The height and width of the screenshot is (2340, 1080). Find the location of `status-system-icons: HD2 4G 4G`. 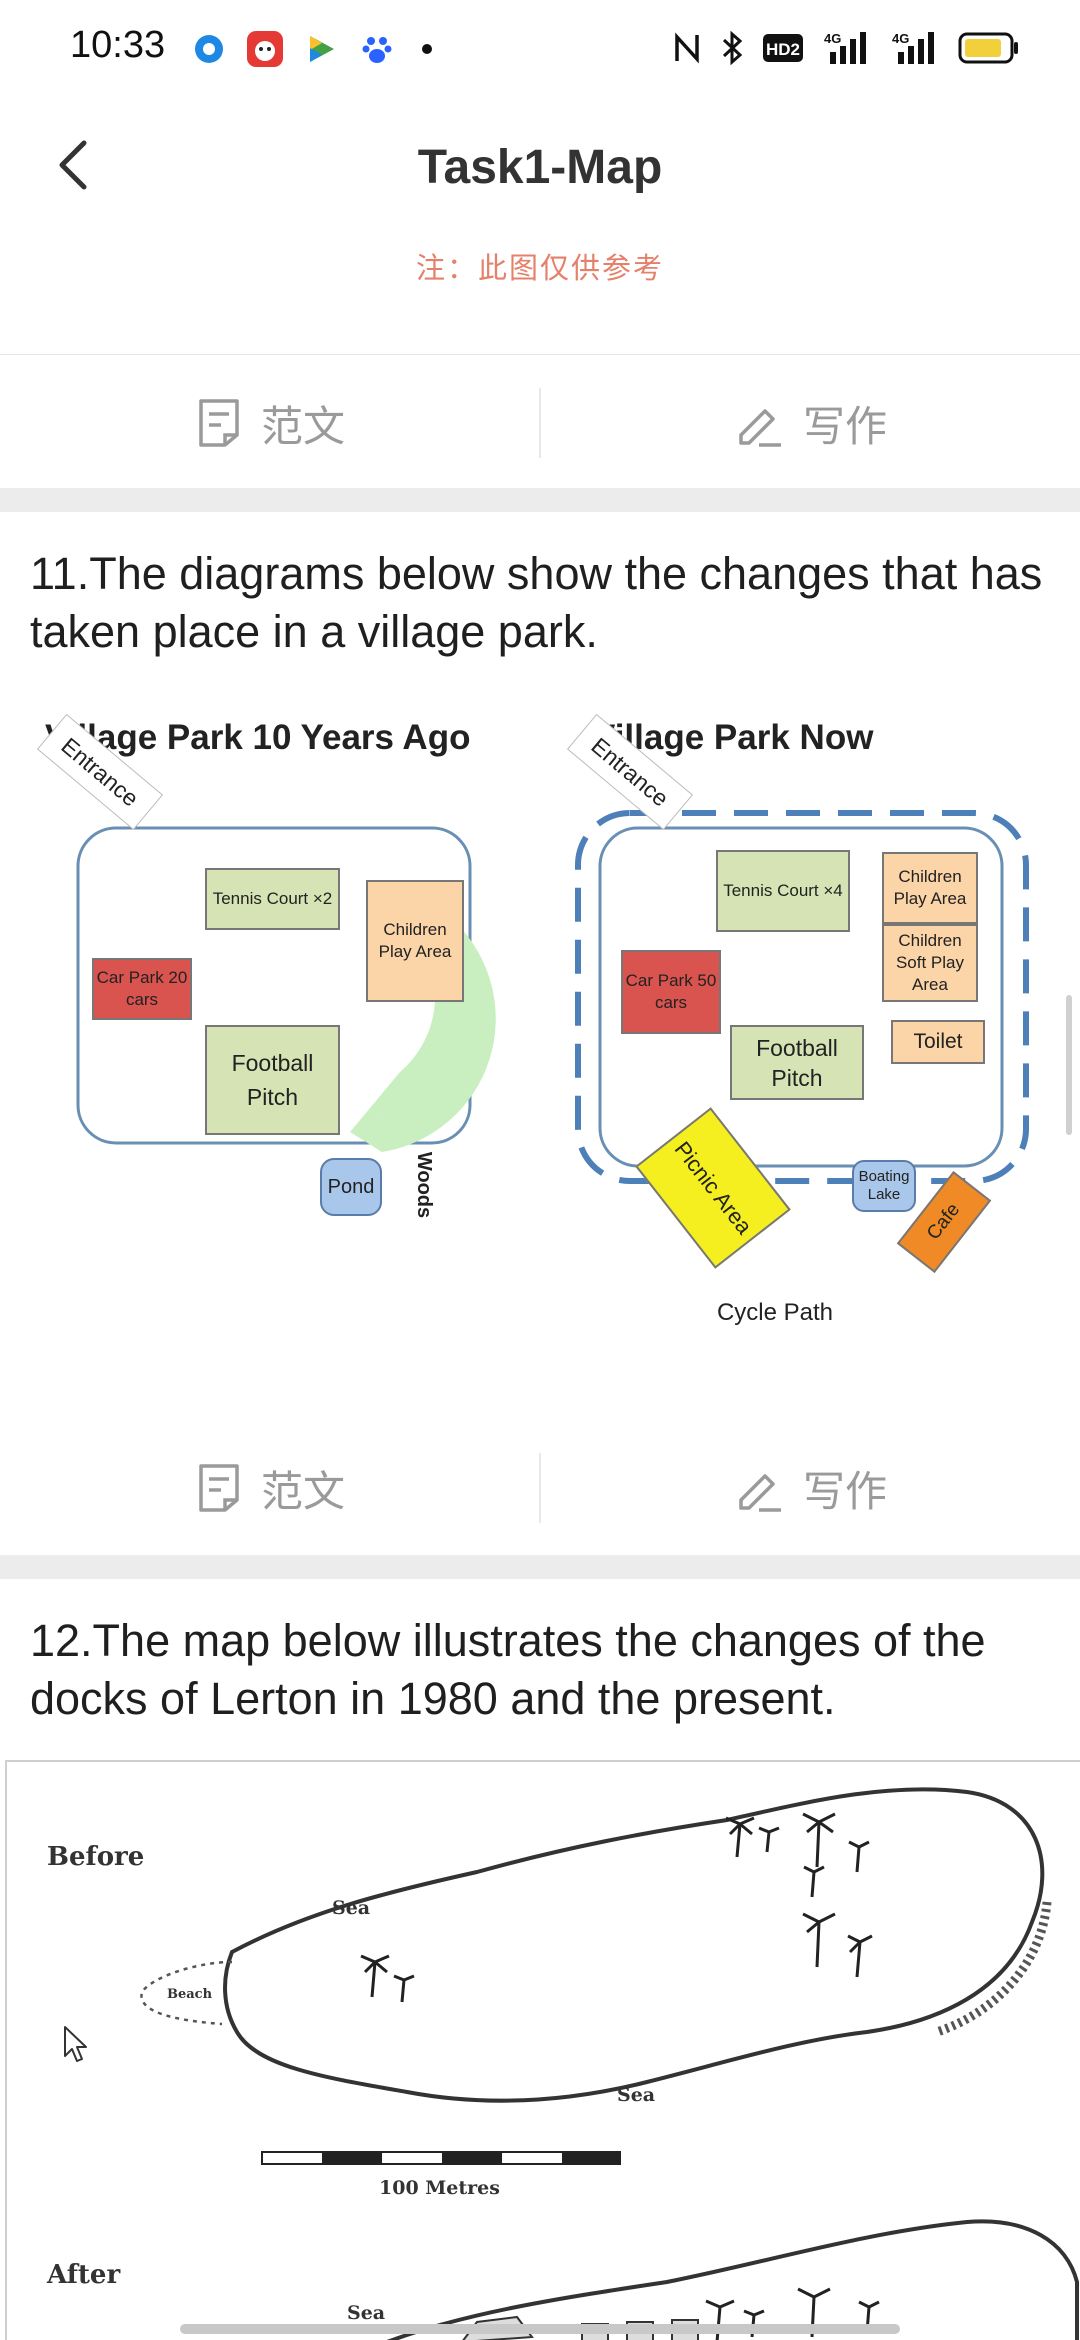

status-system-icons: HD2 4G 4G is located at coordinates (846, 48).